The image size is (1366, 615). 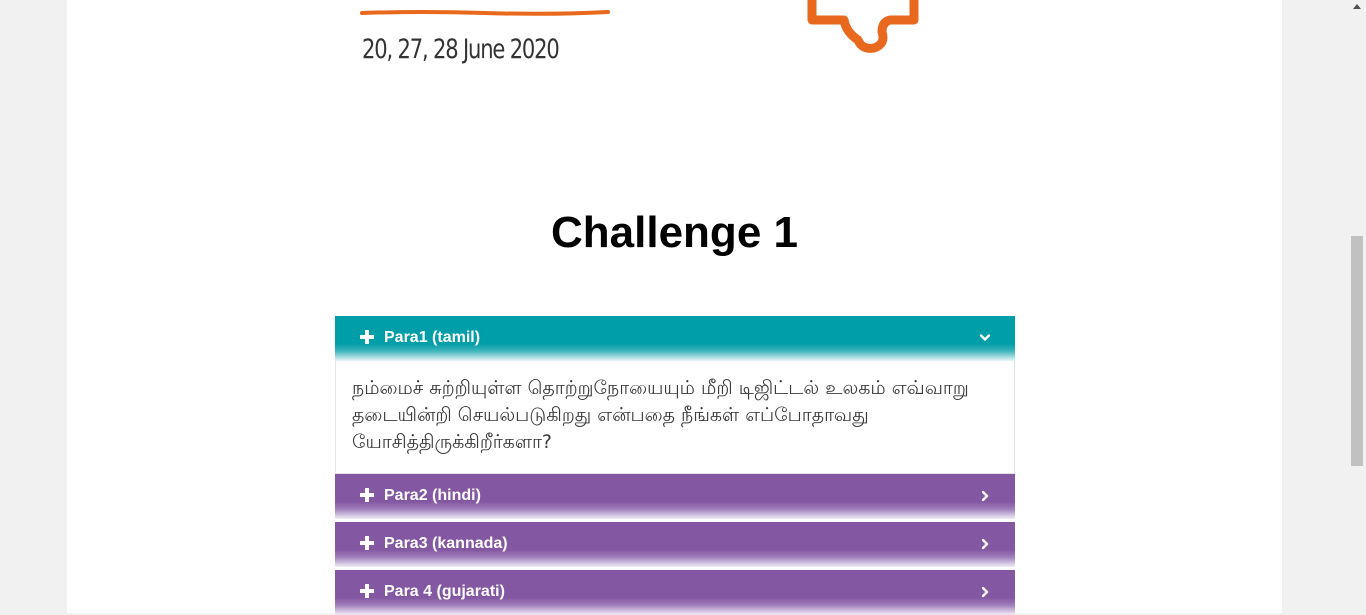 What do you see at coordinates (863, 26) in the screenshot?
I see `puzzle-piece-icon` at bounding box center [863, 26].